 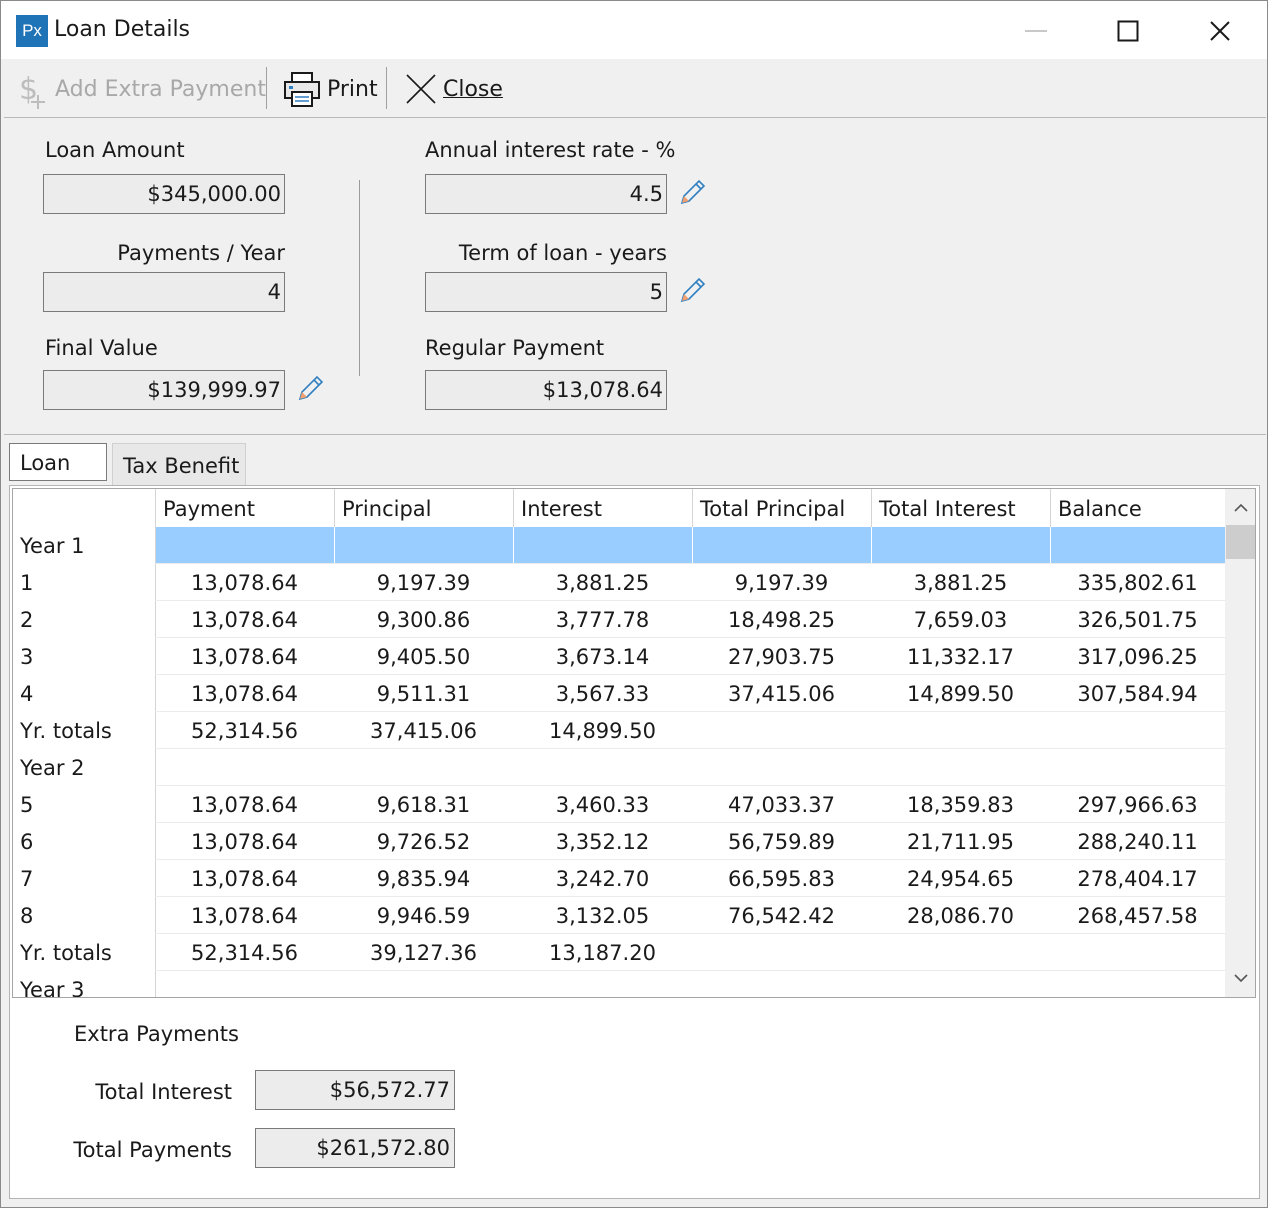 What do you see at coordinates (602, 619) in the screenshot?
I see `table-cell: 3,777.78` at bounding box center [602, 619].